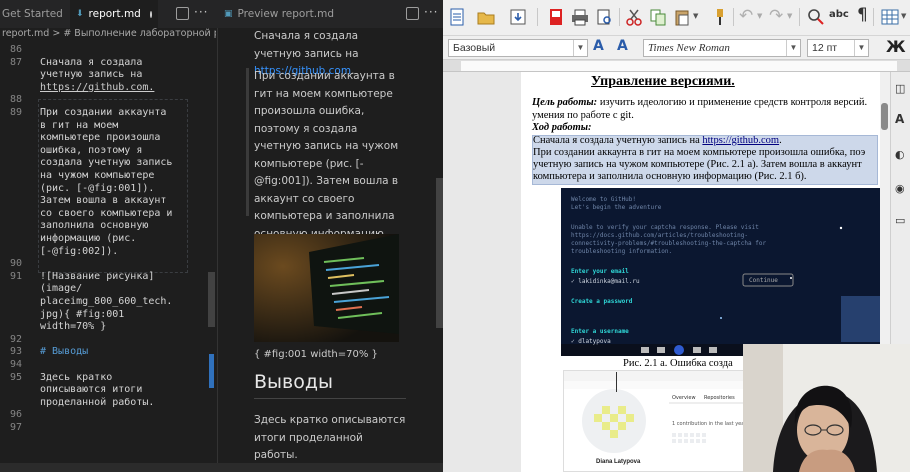 This screenshot has width=910, height=472. Describe the element at coordinates (746, 16) in the screenshot. I see `undo-icon: ↶` at that location.